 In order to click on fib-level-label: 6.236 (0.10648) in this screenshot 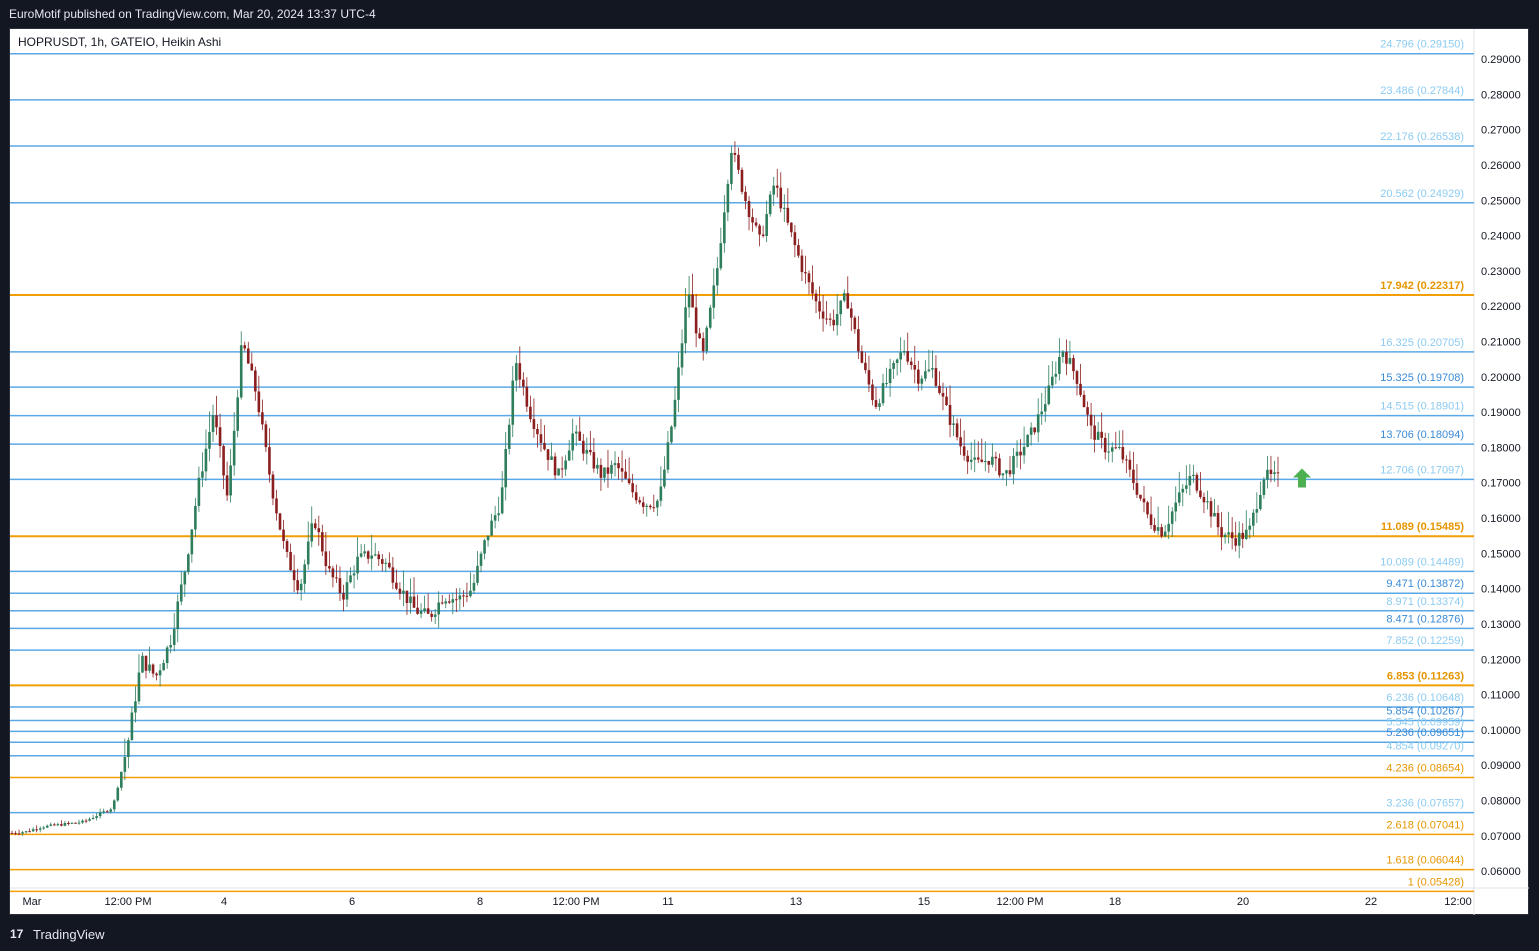, I will do `click(1425, 698)`.